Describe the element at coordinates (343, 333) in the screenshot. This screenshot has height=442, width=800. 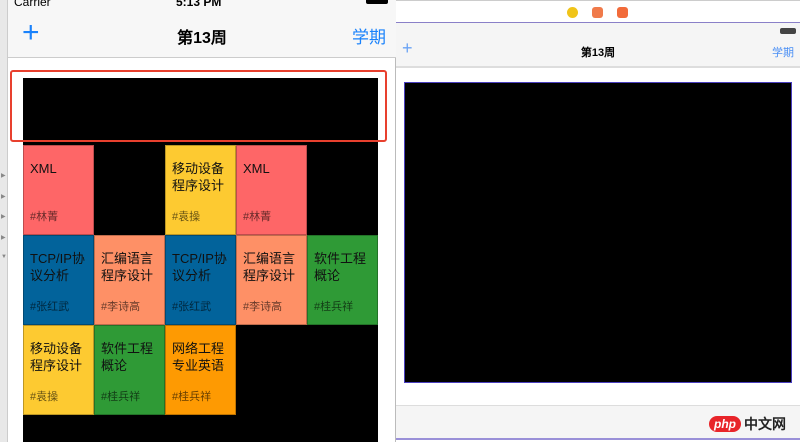
I see `course-room: @东7-B201` at that location.